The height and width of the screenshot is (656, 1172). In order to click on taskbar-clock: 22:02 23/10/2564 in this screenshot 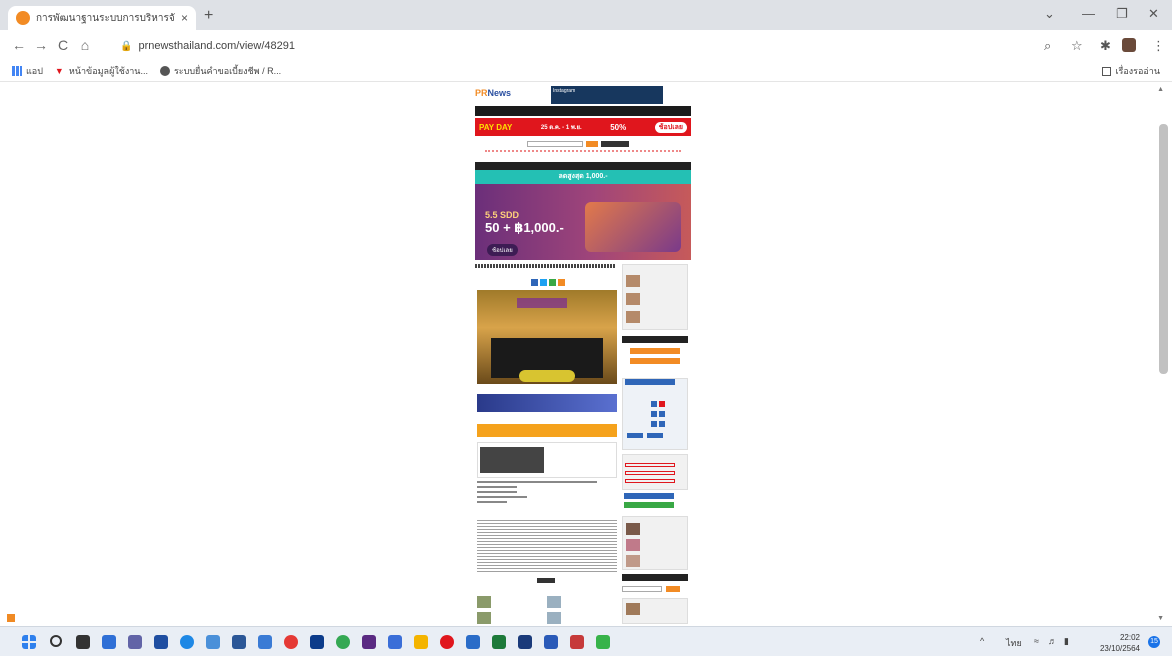, I will do `click(1120, 643)`.